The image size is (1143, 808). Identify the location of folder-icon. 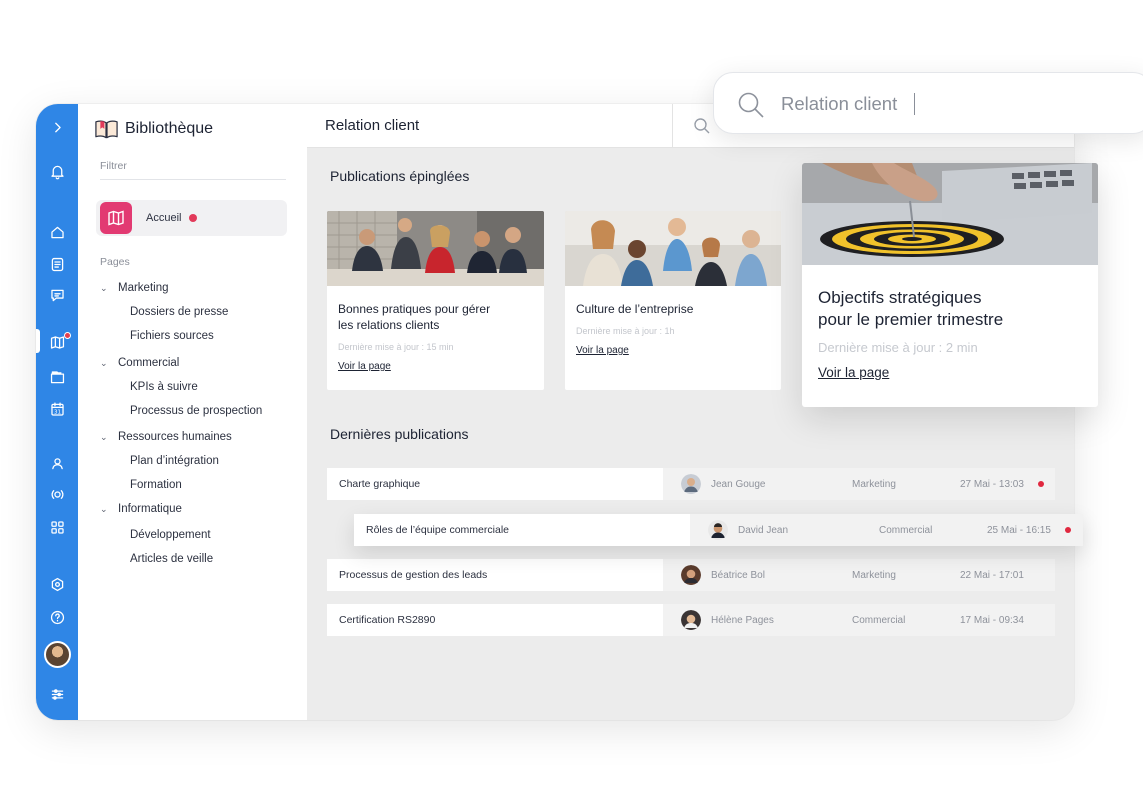
(57, 377).